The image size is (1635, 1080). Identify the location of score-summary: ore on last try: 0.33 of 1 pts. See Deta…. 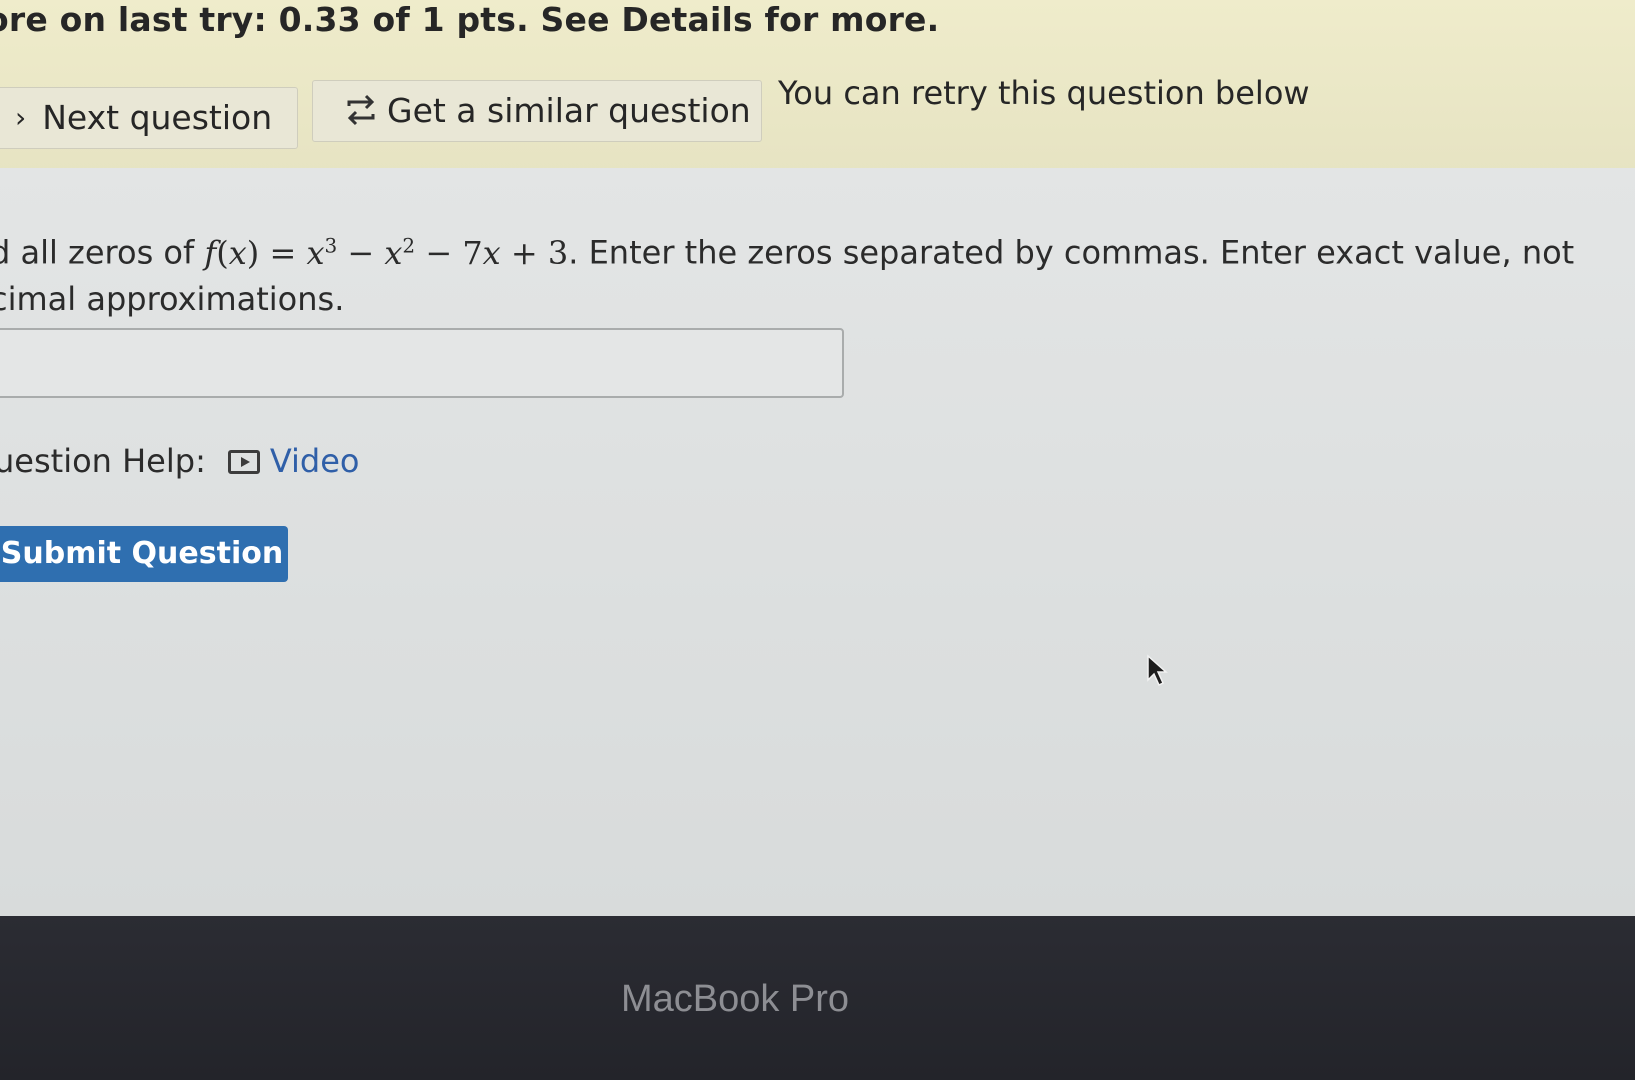
(470, 19).